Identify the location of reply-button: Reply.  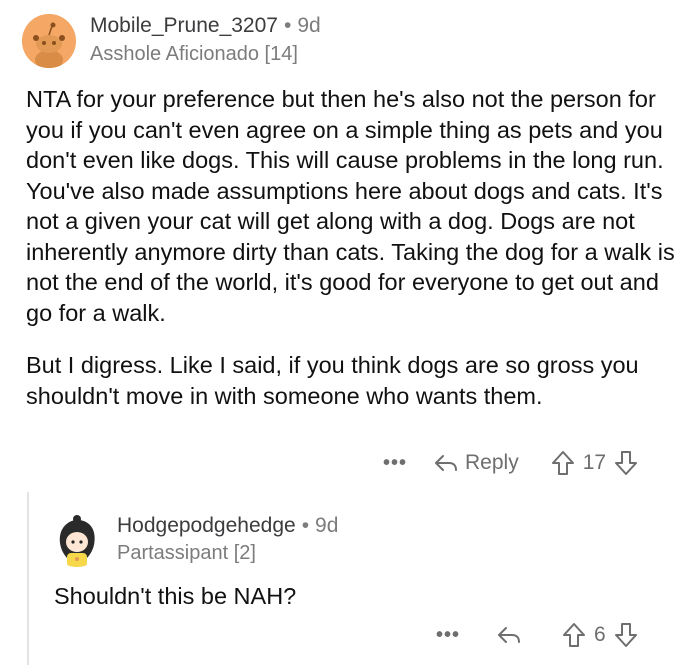
(476, 463).